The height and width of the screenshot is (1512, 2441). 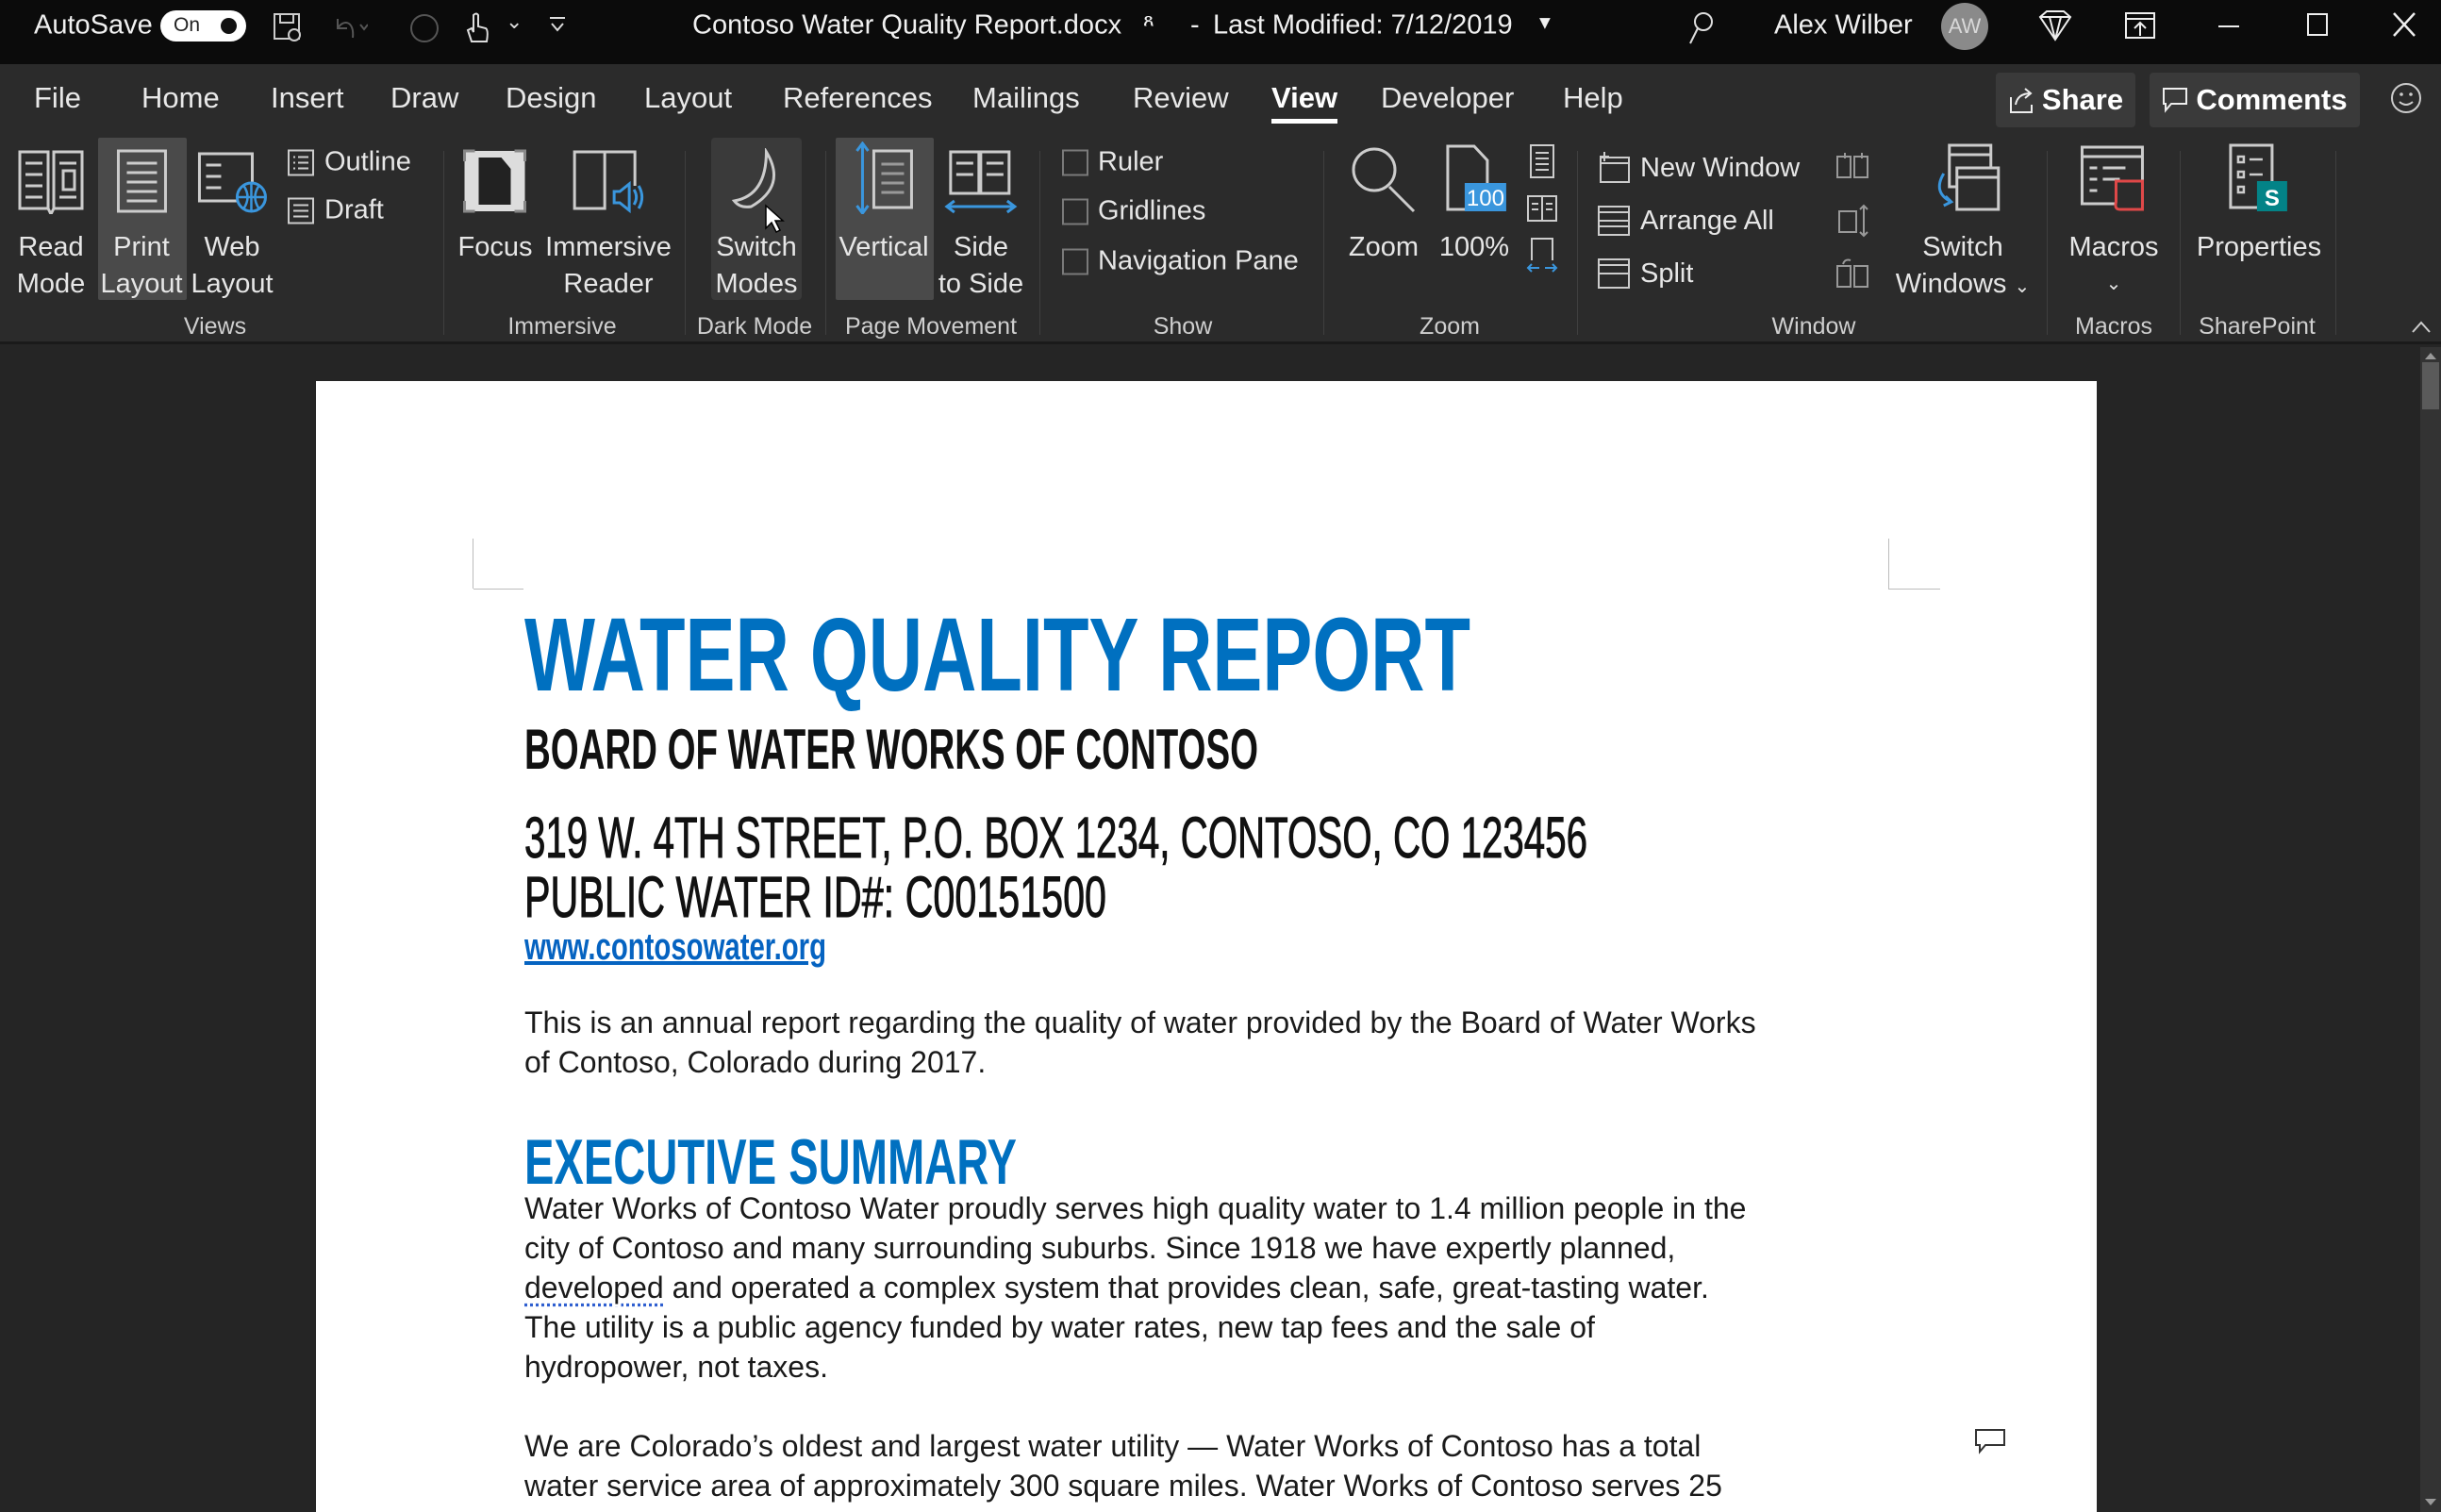 What do you see at coordinates (188, 25) in the screenshot?
I see `autosave-state: On` at bounding box center [188, 25].